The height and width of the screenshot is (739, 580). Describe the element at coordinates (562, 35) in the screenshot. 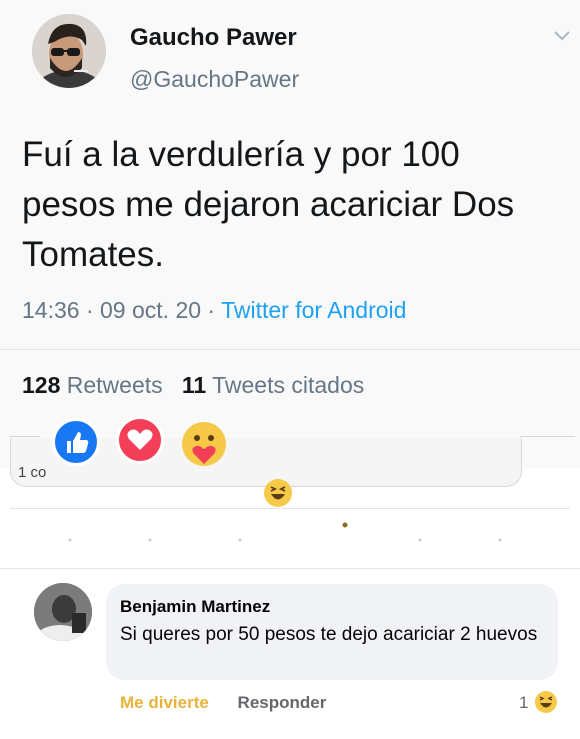

I see `chevron-down-icon` at that location.